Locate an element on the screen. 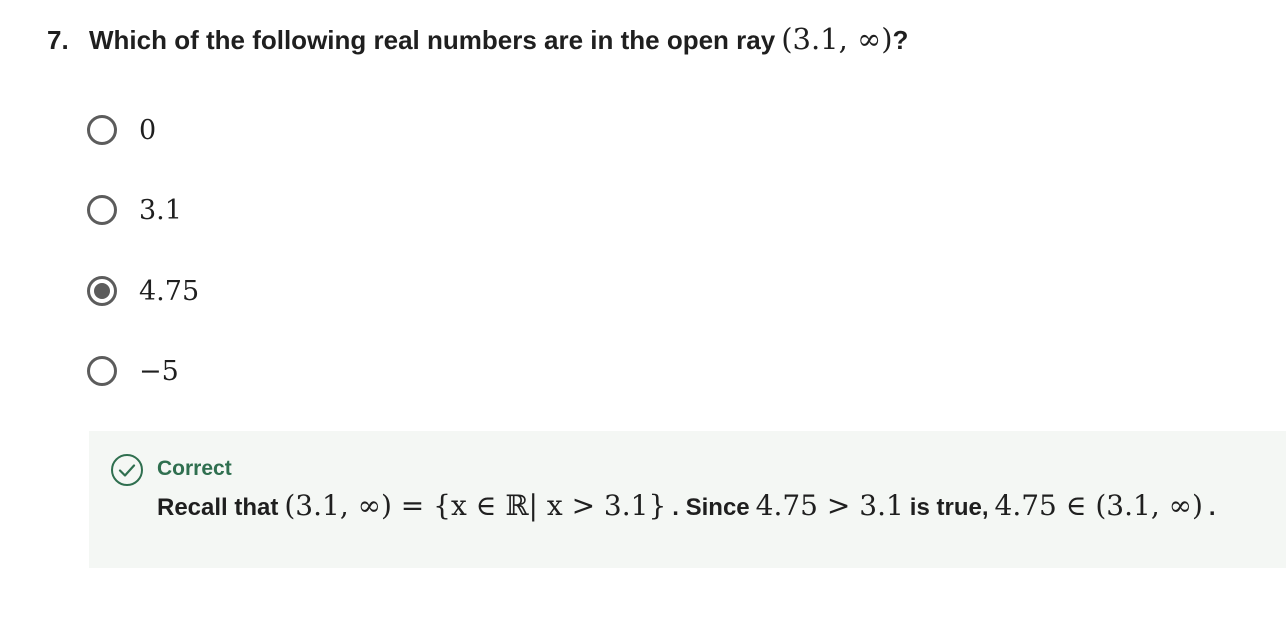 The width and height of the screenshot is (1286, 620). option-label: 3.1 is located at coordinates (160, 210).